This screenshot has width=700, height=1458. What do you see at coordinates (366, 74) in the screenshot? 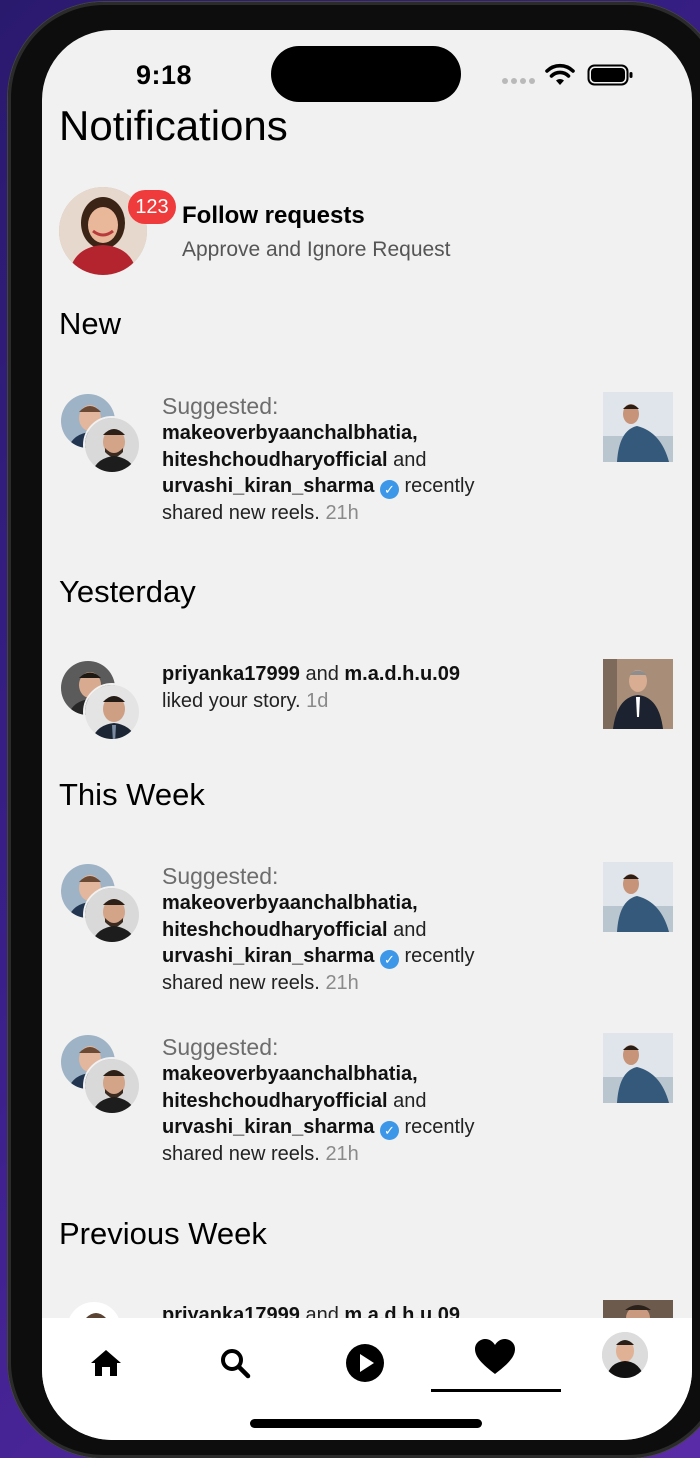
I see `dynamic-island` at bounding box center [366, 74].